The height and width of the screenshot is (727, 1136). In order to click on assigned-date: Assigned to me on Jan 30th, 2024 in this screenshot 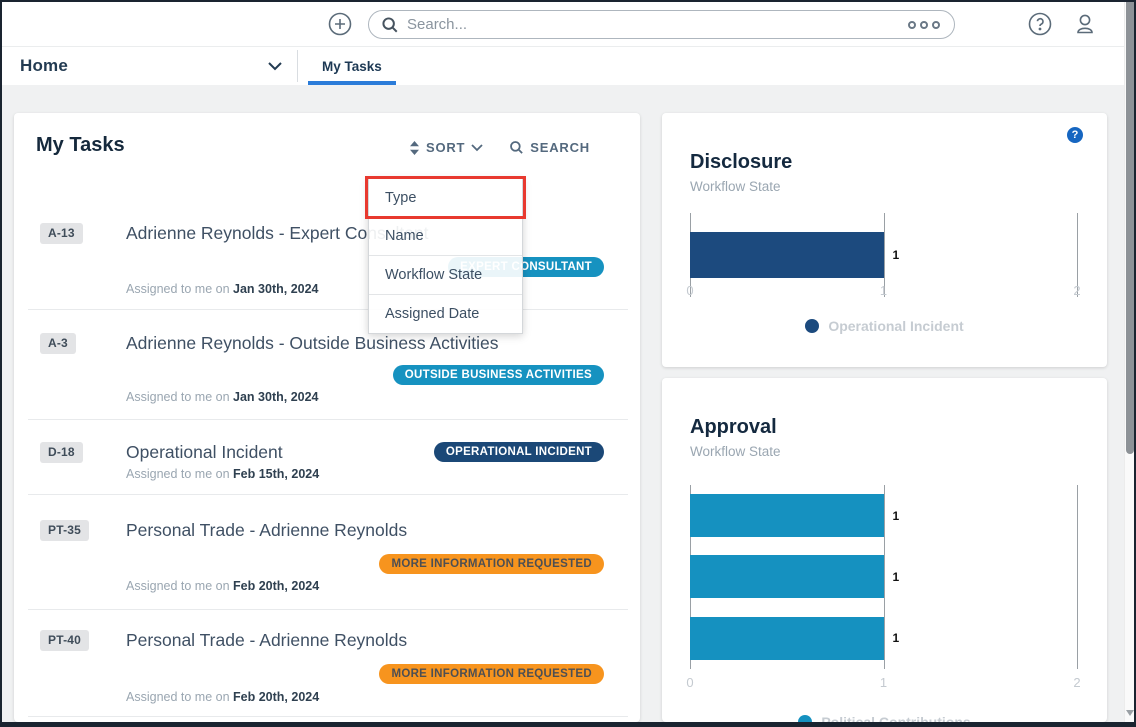, I will do `click(222, 397)`.